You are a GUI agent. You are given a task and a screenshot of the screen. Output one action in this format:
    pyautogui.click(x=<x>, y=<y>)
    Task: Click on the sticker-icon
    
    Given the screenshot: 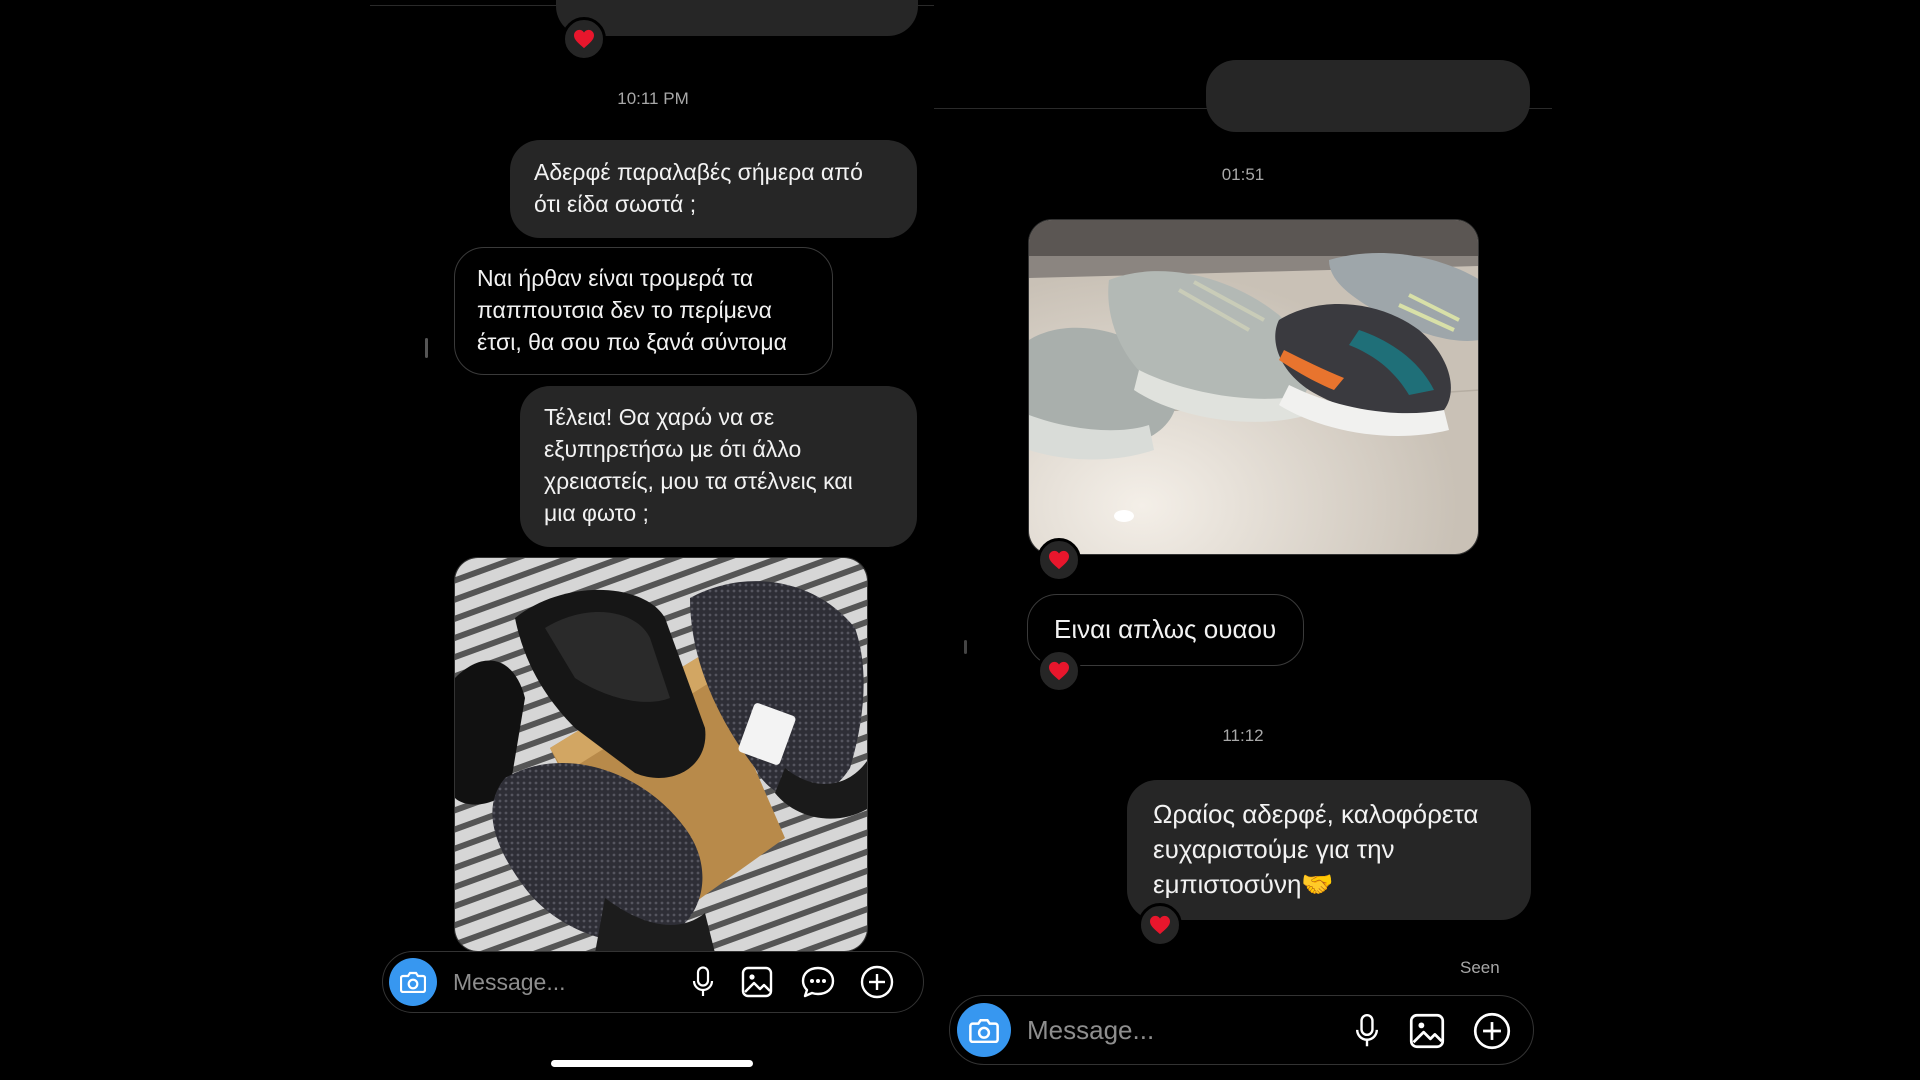 What is the action you would take?
    pyautogui.click(x=818, y=982)
    